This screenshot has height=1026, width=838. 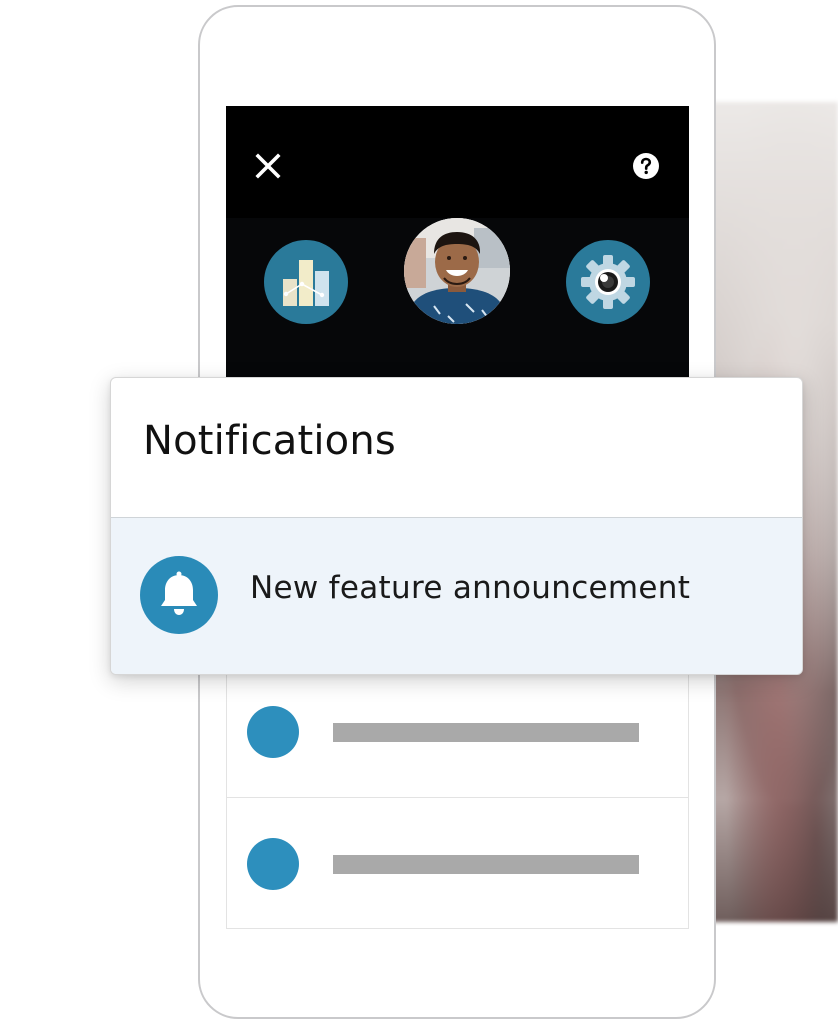 What do you see at coordinates (646, 166) in the screenshot?
I see `help-icon` at bounding box center [646, 166].